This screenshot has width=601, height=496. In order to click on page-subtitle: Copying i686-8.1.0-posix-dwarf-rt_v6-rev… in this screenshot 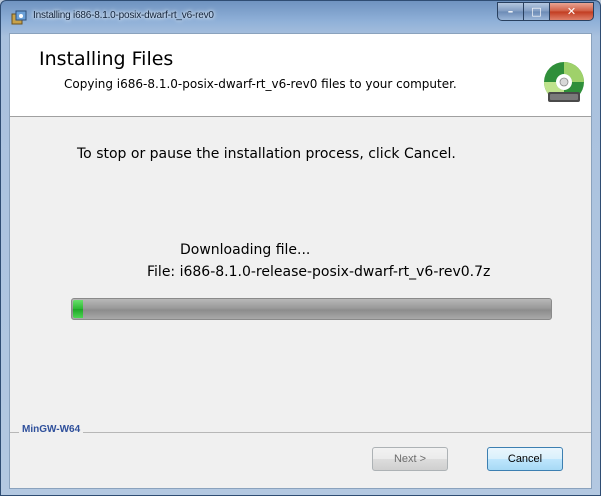, I will do `click(260, 84)`.